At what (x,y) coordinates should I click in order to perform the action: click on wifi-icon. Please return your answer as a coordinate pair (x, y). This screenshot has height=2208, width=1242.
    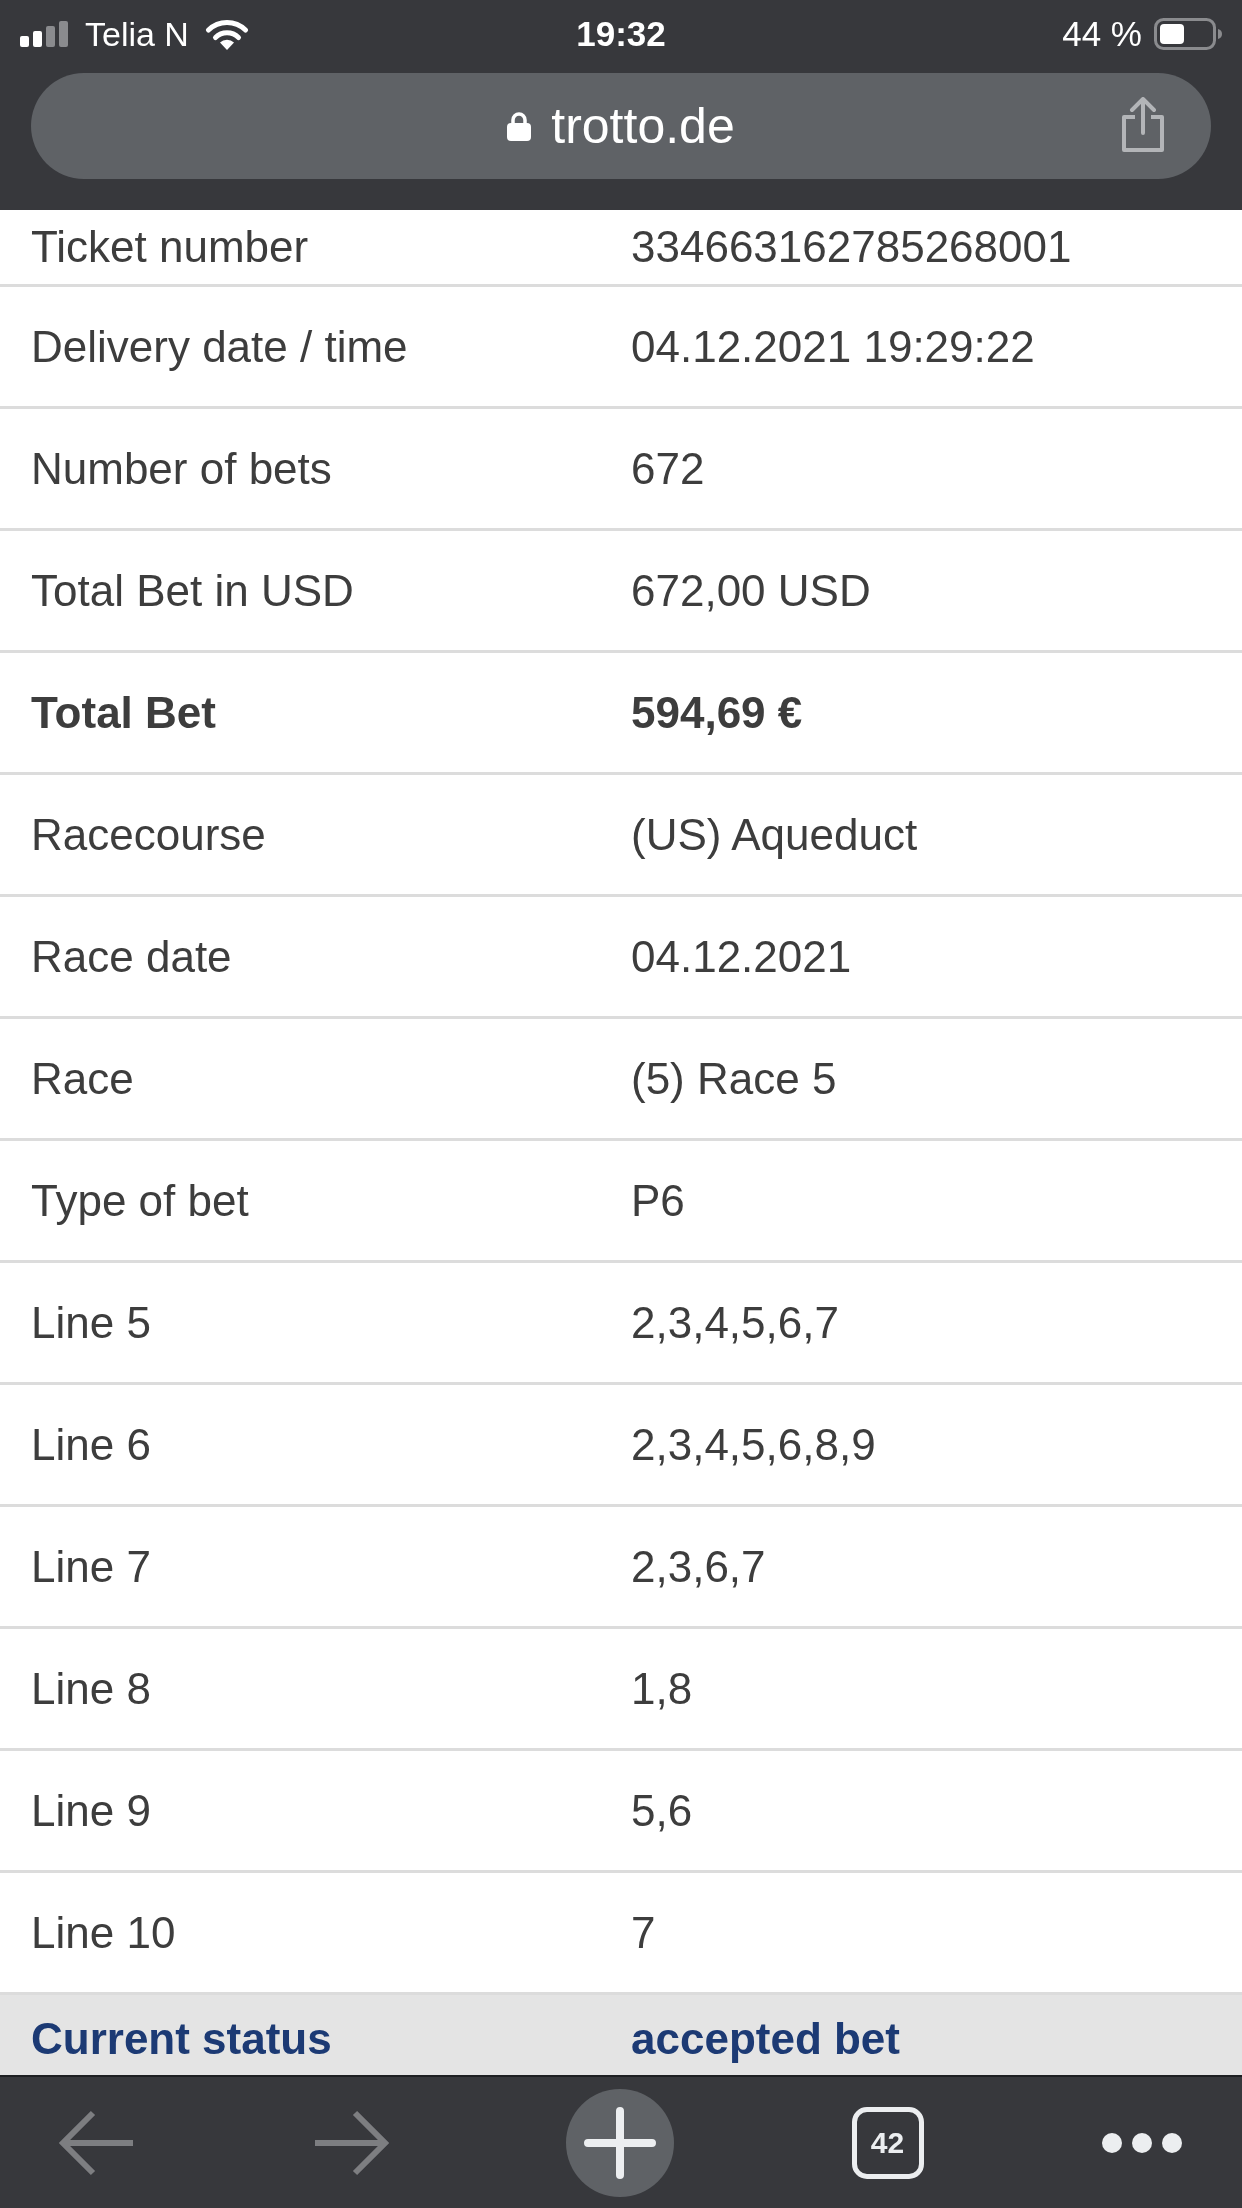
    Looking at the image, I should click on (226, 34).